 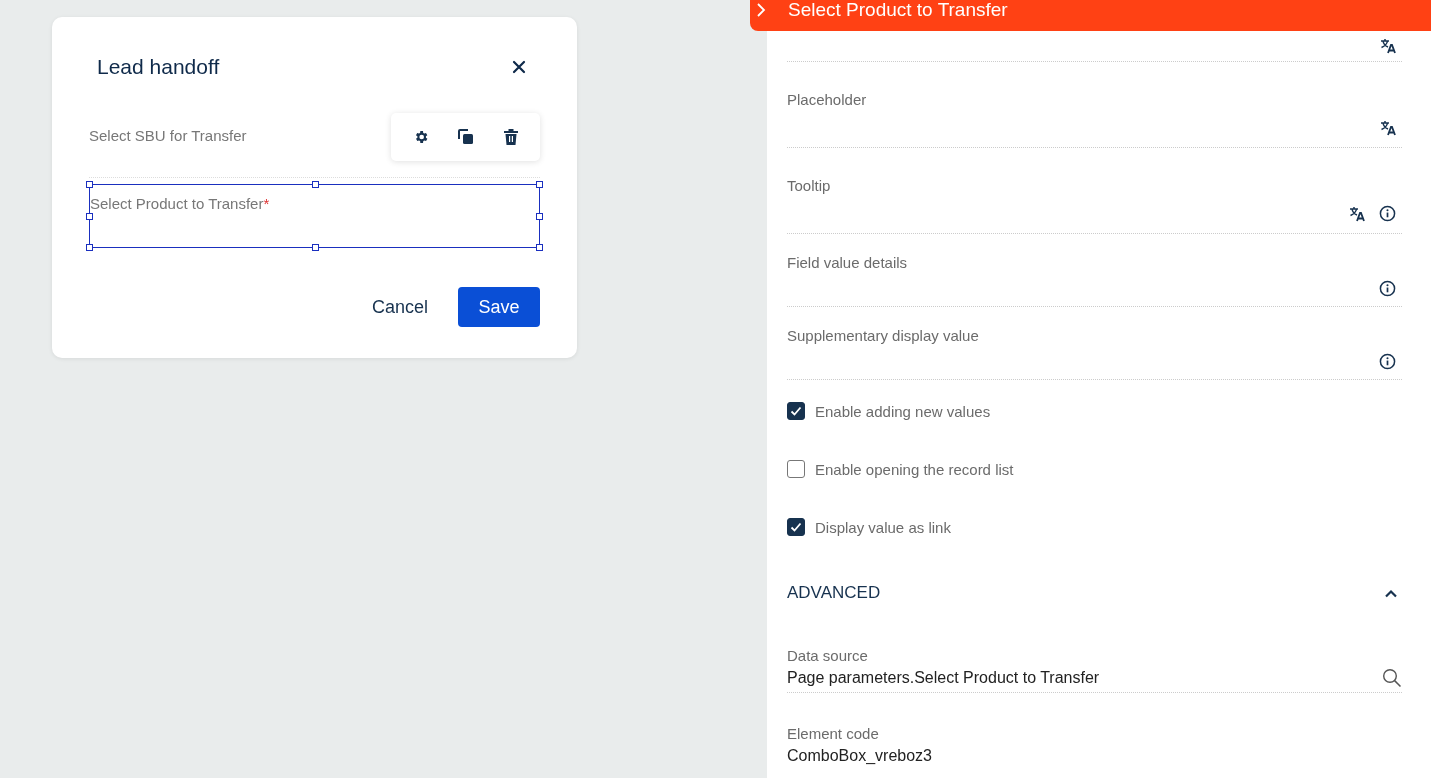 What do you see at coordinates (809, 185) in the screenshot?
I see `property-label: Tooltip` at bounding box center [809, 185].